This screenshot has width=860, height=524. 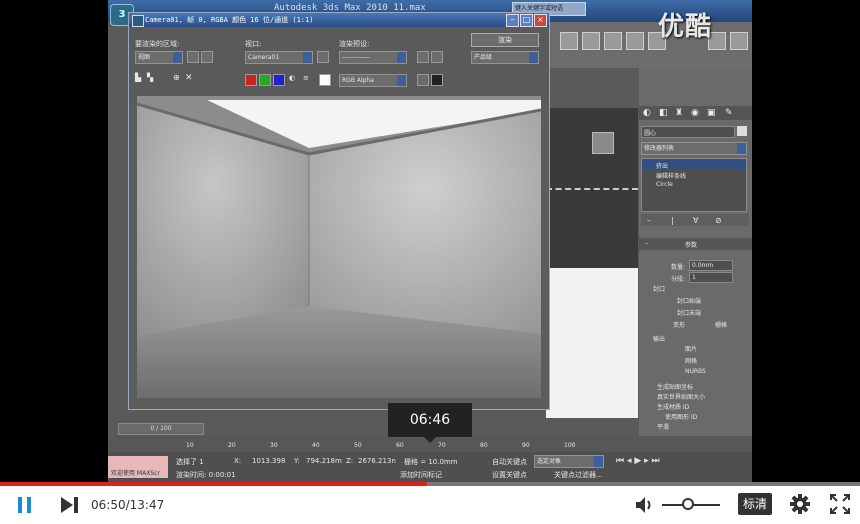 What do you see at coordinates (729, 113) in the screenshot?
I see `utilities-tab-icon: ✎` at bounding box center [729, 113].